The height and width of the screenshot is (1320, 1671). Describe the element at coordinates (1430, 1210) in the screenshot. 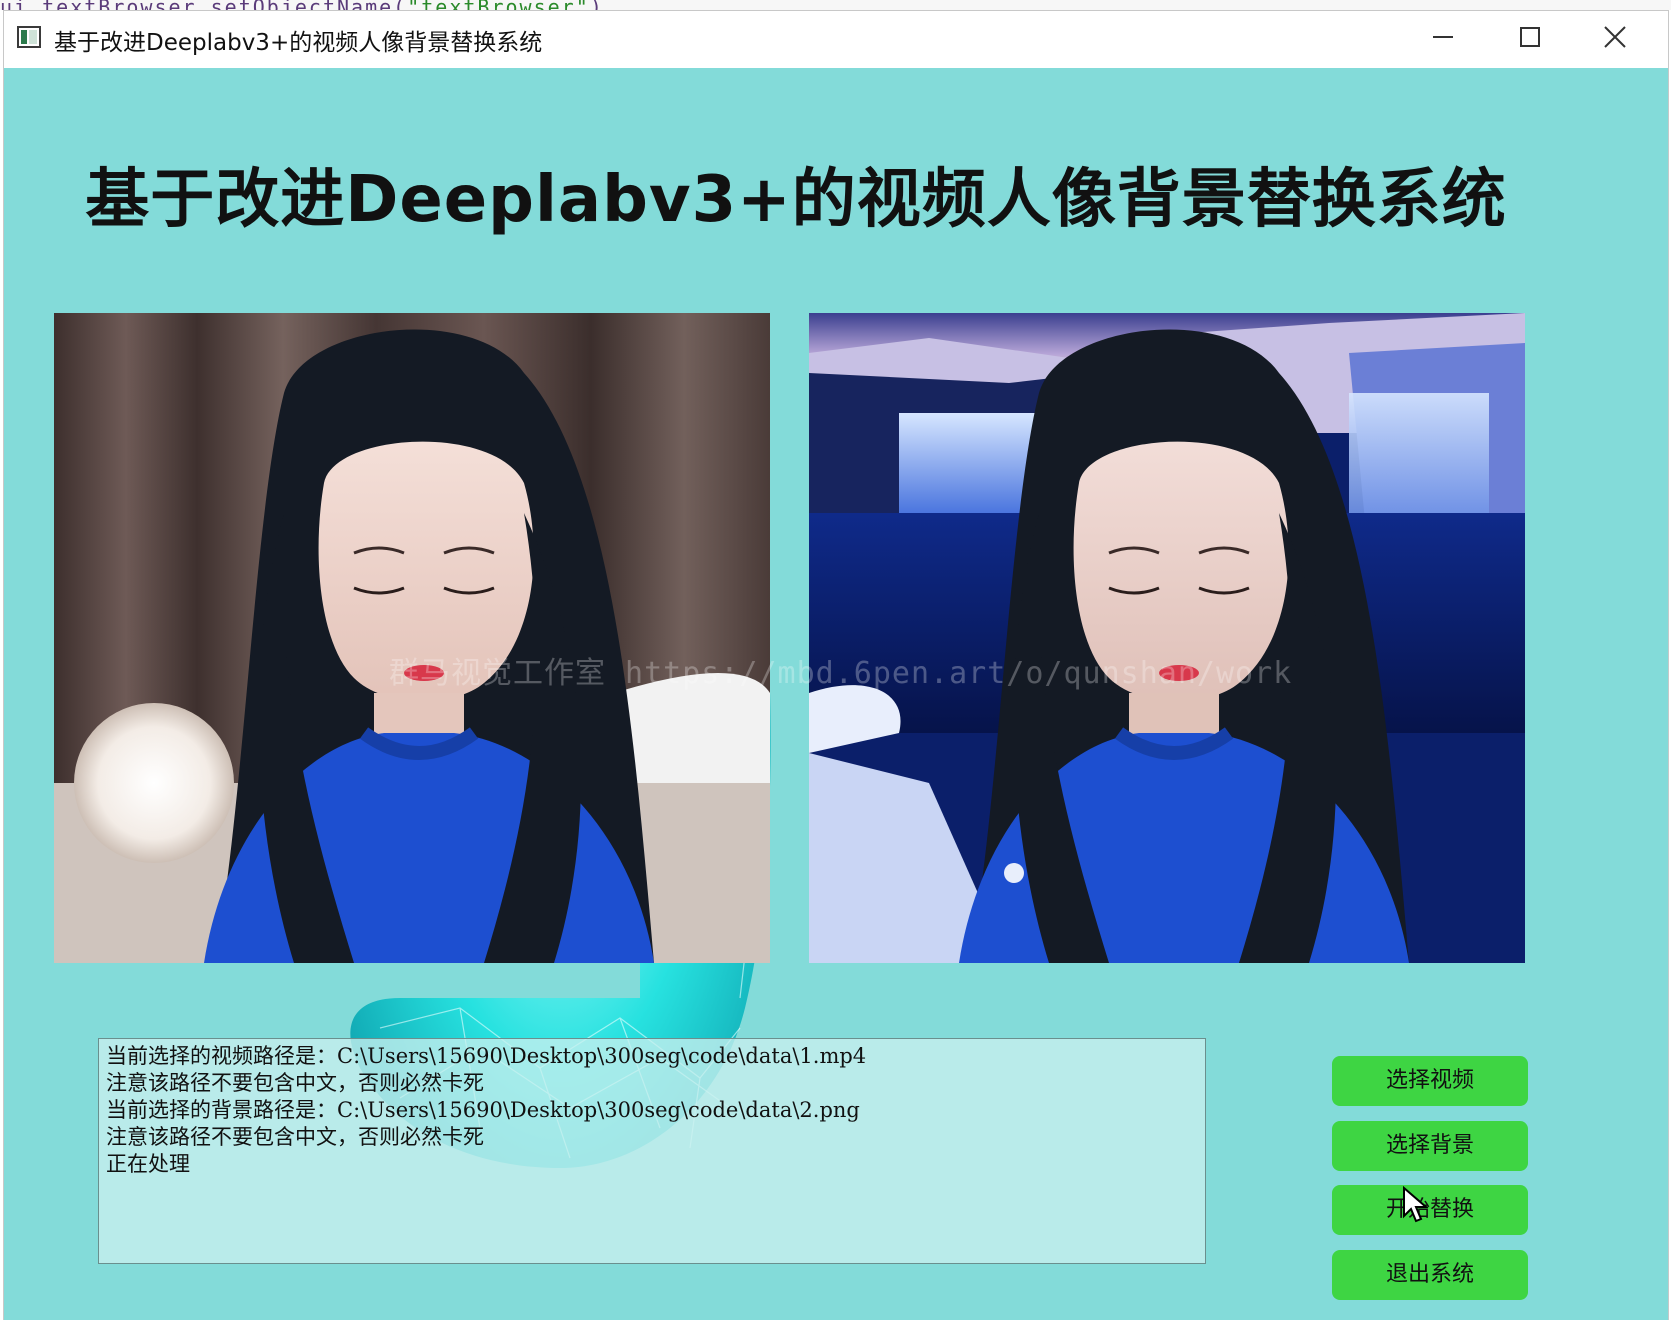

I see `start-replace-button: 开始替换` at that location.